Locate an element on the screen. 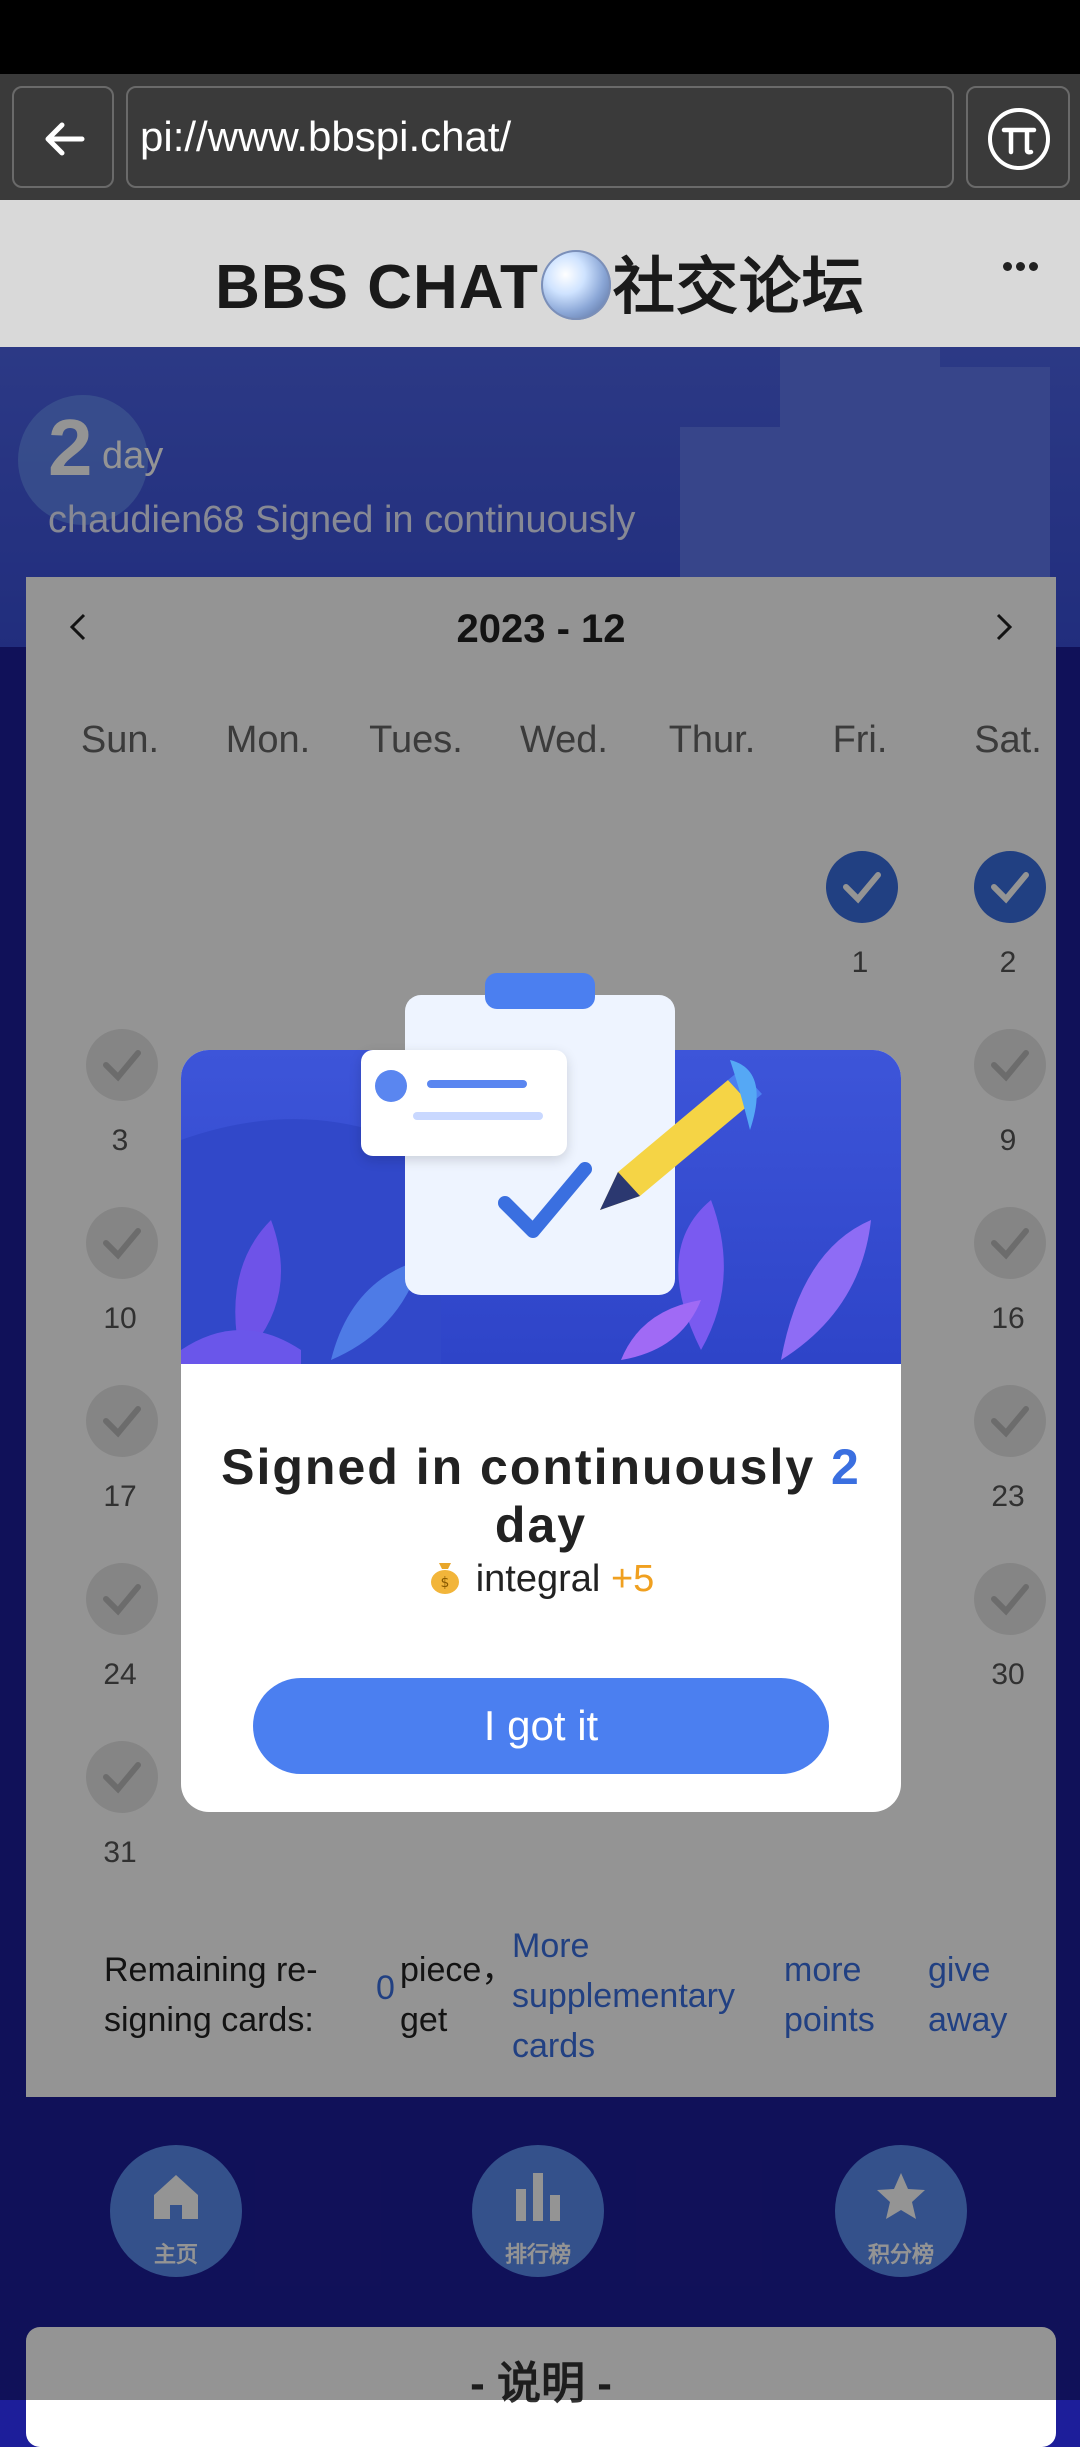 The image size is (1080, 2447). modal-title: Signed in continuously 2 day is located at coordinates (541, 1496).